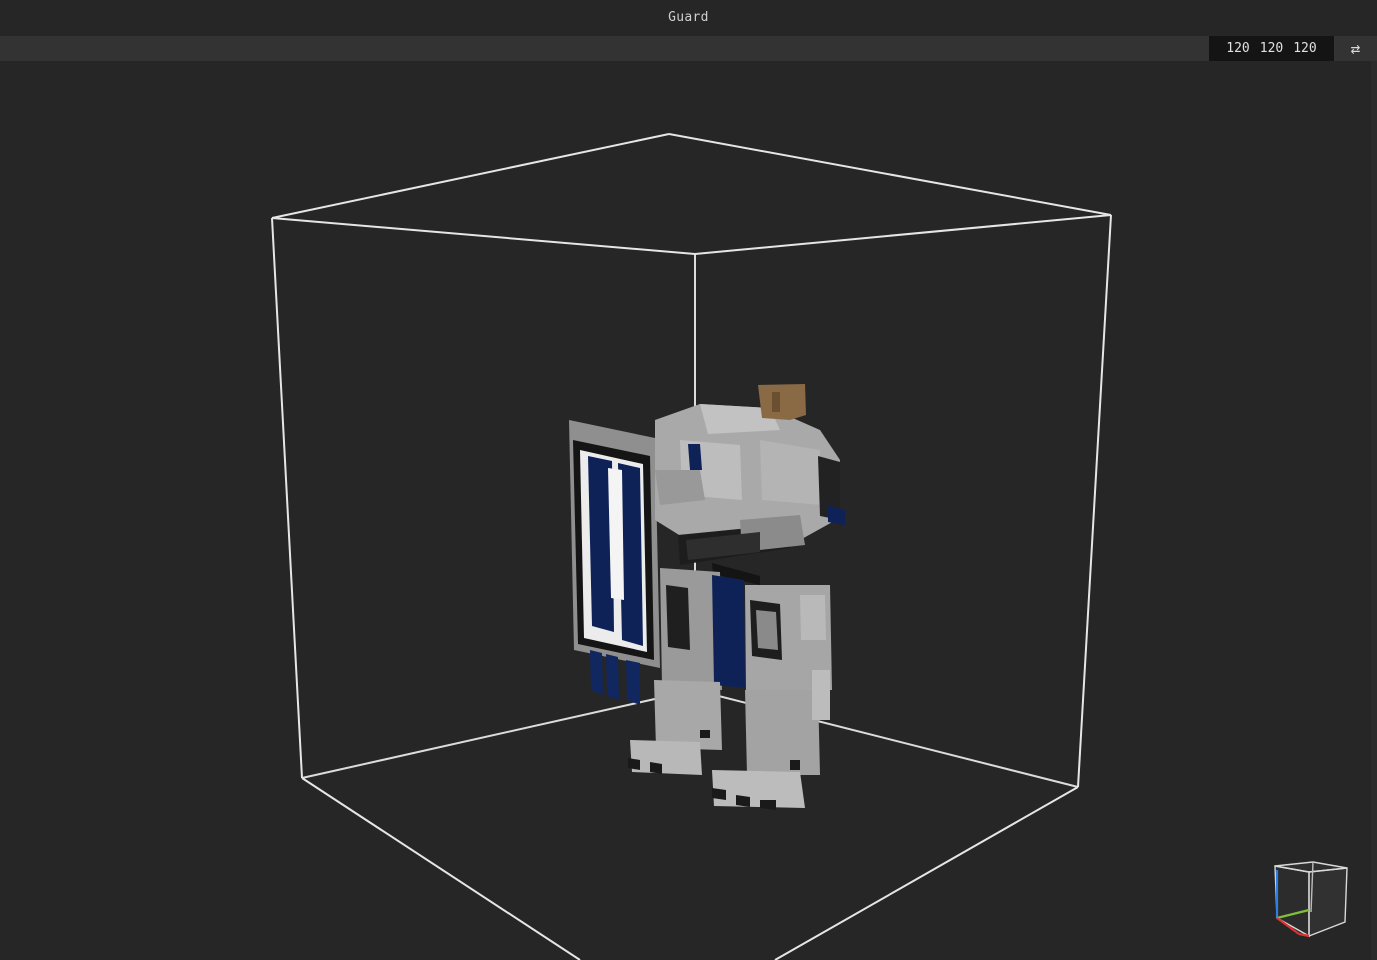  I want to click on viewport-scrollbar, so click(1374, 510).